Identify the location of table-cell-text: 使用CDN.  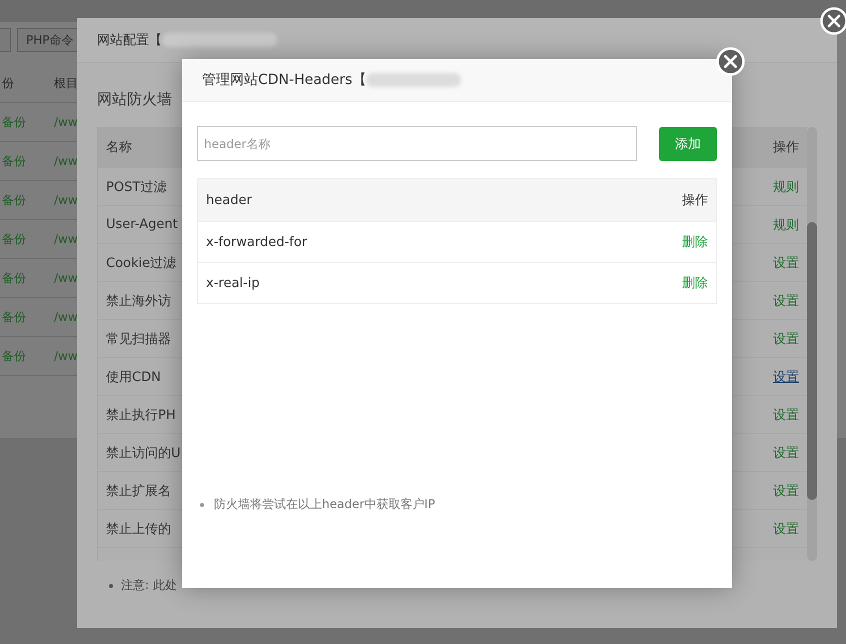
(133, 377).